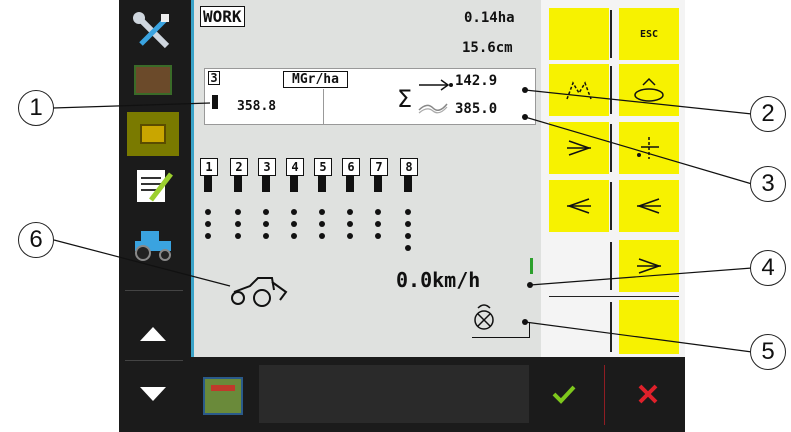  Describe the element at coordinates (36, 108) in the screenshot. I see `callout-1: 1` at that location.